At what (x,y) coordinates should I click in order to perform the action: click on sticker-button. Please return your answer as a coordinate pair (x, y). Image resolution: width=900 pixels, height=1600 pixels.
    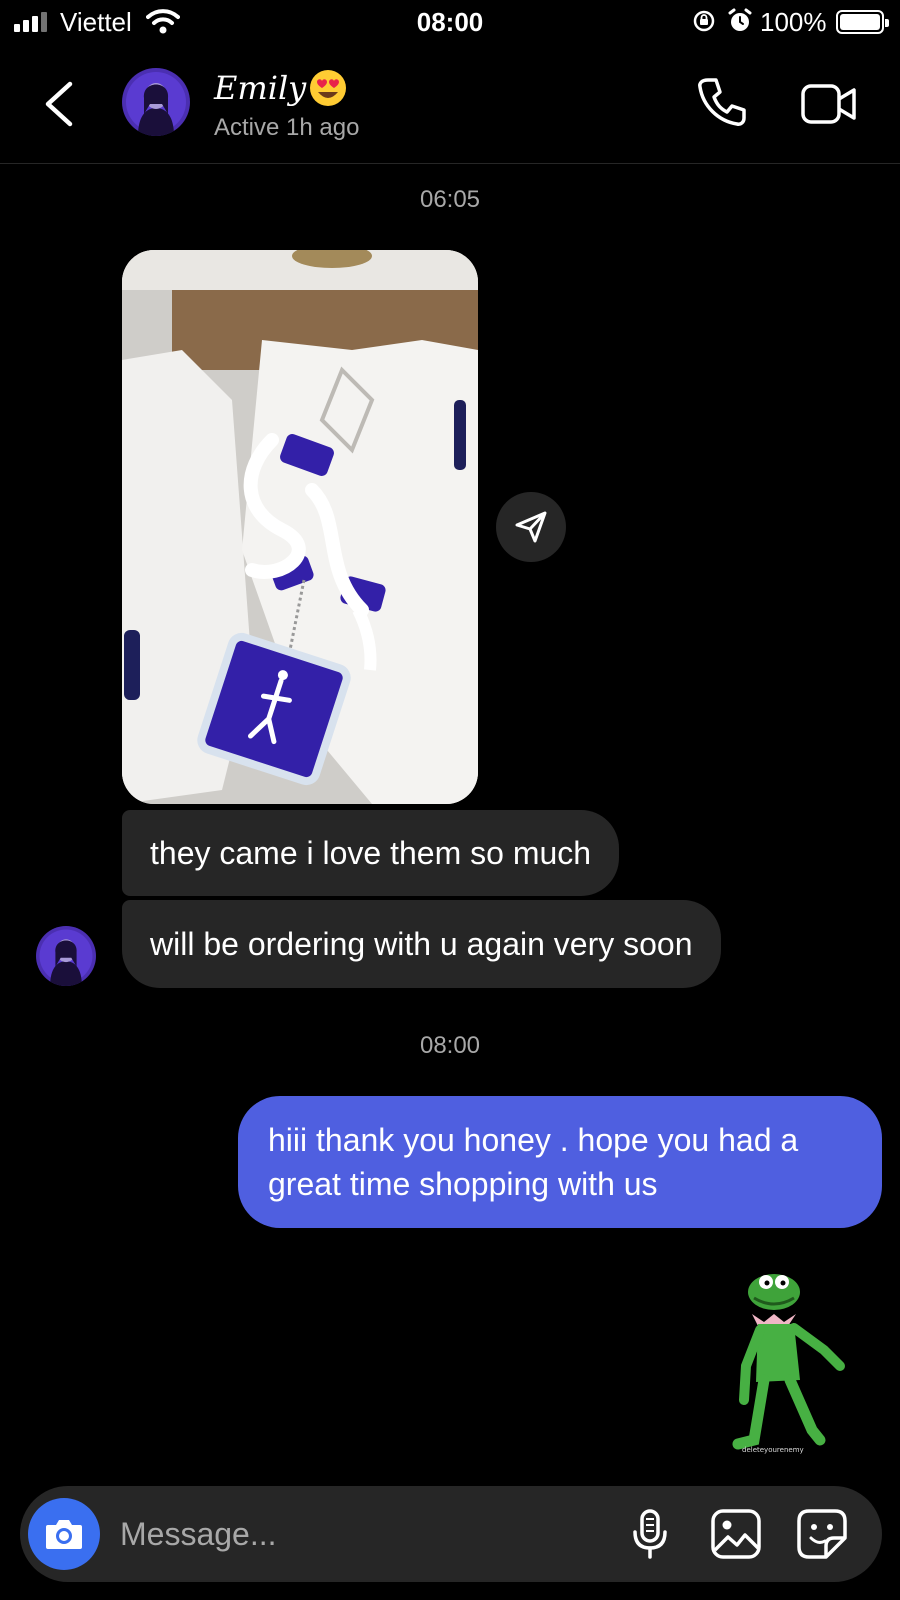
    Looking at the image, I should click on (822, 1534).